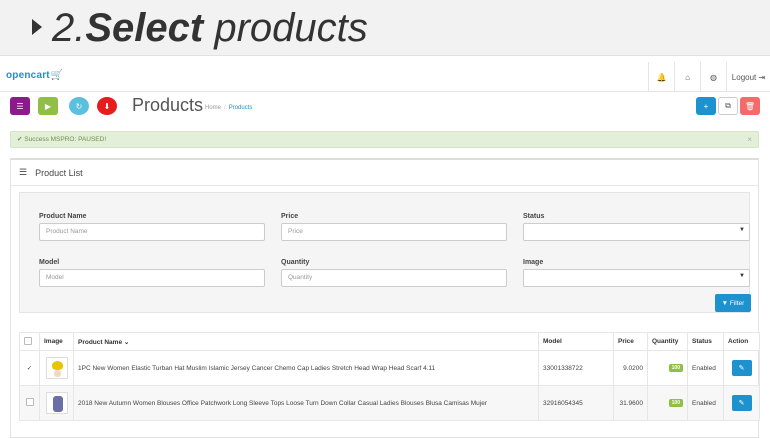 The image size is (770, 438). Describe the element at coordinates (687, 77) in the screenshot. I see `home-icon: ⌂` at that location.